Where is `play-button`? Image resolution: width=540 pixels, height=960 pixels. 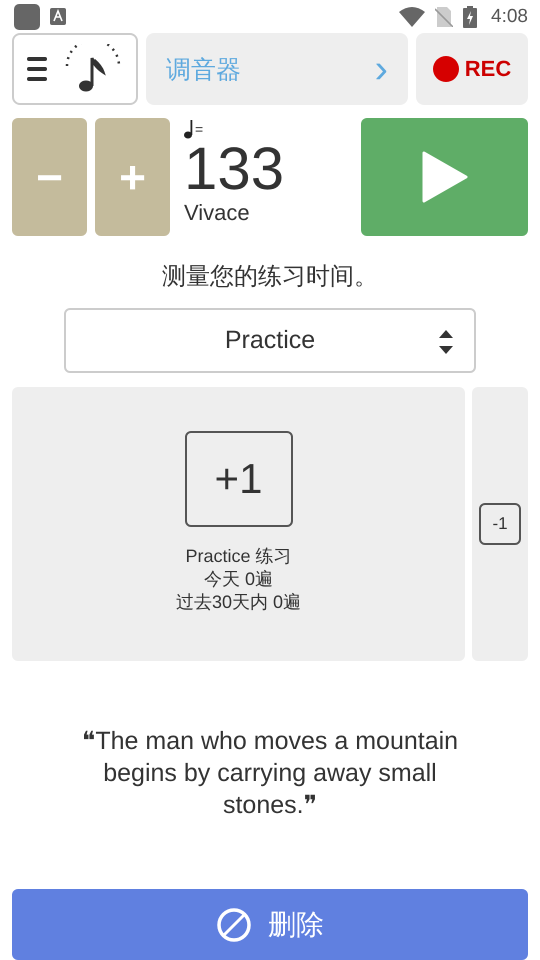 play-button is located at coordinates (444, 177).